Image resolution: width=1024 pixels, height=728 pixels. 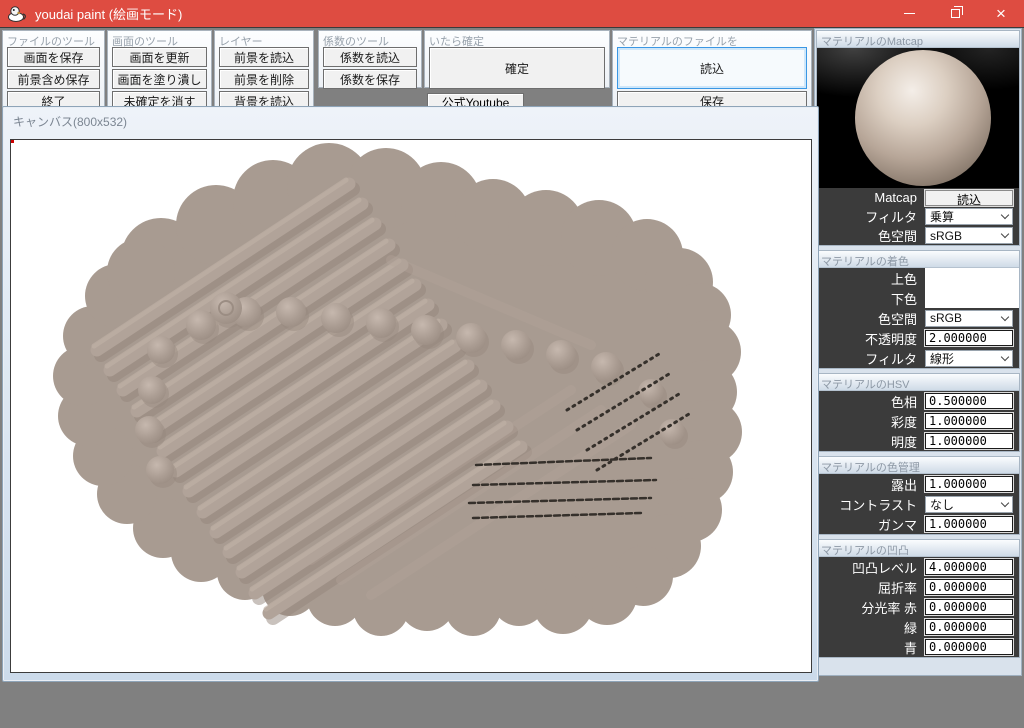 What do you see at coordinates (712, 68) in the screenshot?
I see `material-load-button: 読込` at bounding box center [712, 68].